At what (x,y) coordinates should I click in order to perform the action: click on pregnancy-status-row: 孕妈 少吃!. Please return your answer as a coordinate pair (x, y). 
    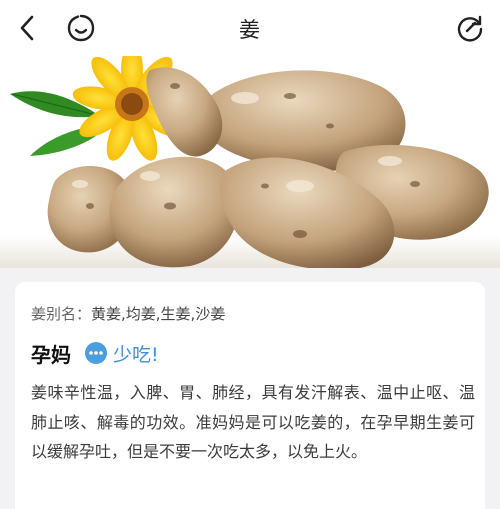
    Looking at the image, I should click on (95, 353).